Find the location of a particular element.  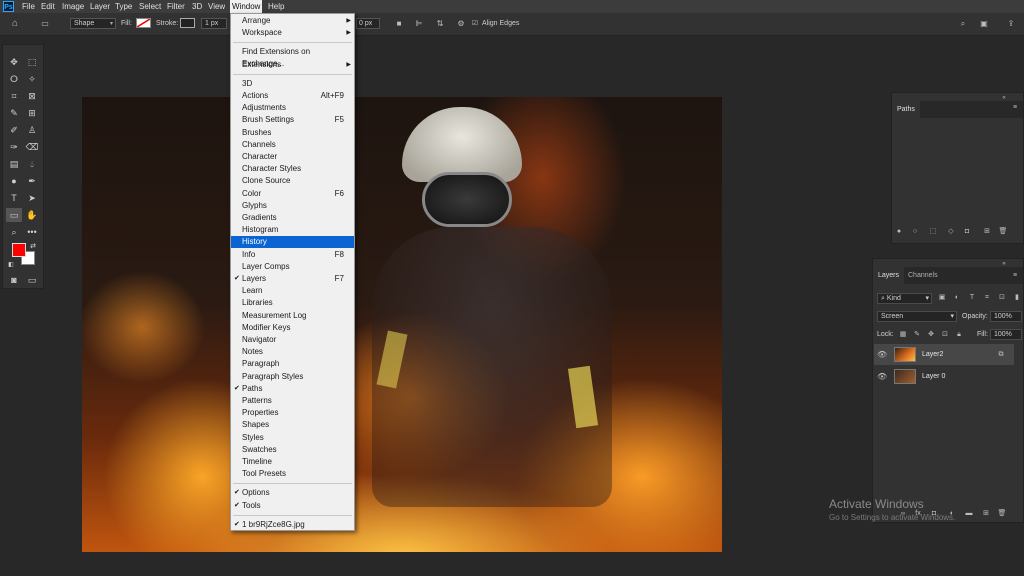

frame-tool-icon: ⊠ is located at coordinates (32, 96).